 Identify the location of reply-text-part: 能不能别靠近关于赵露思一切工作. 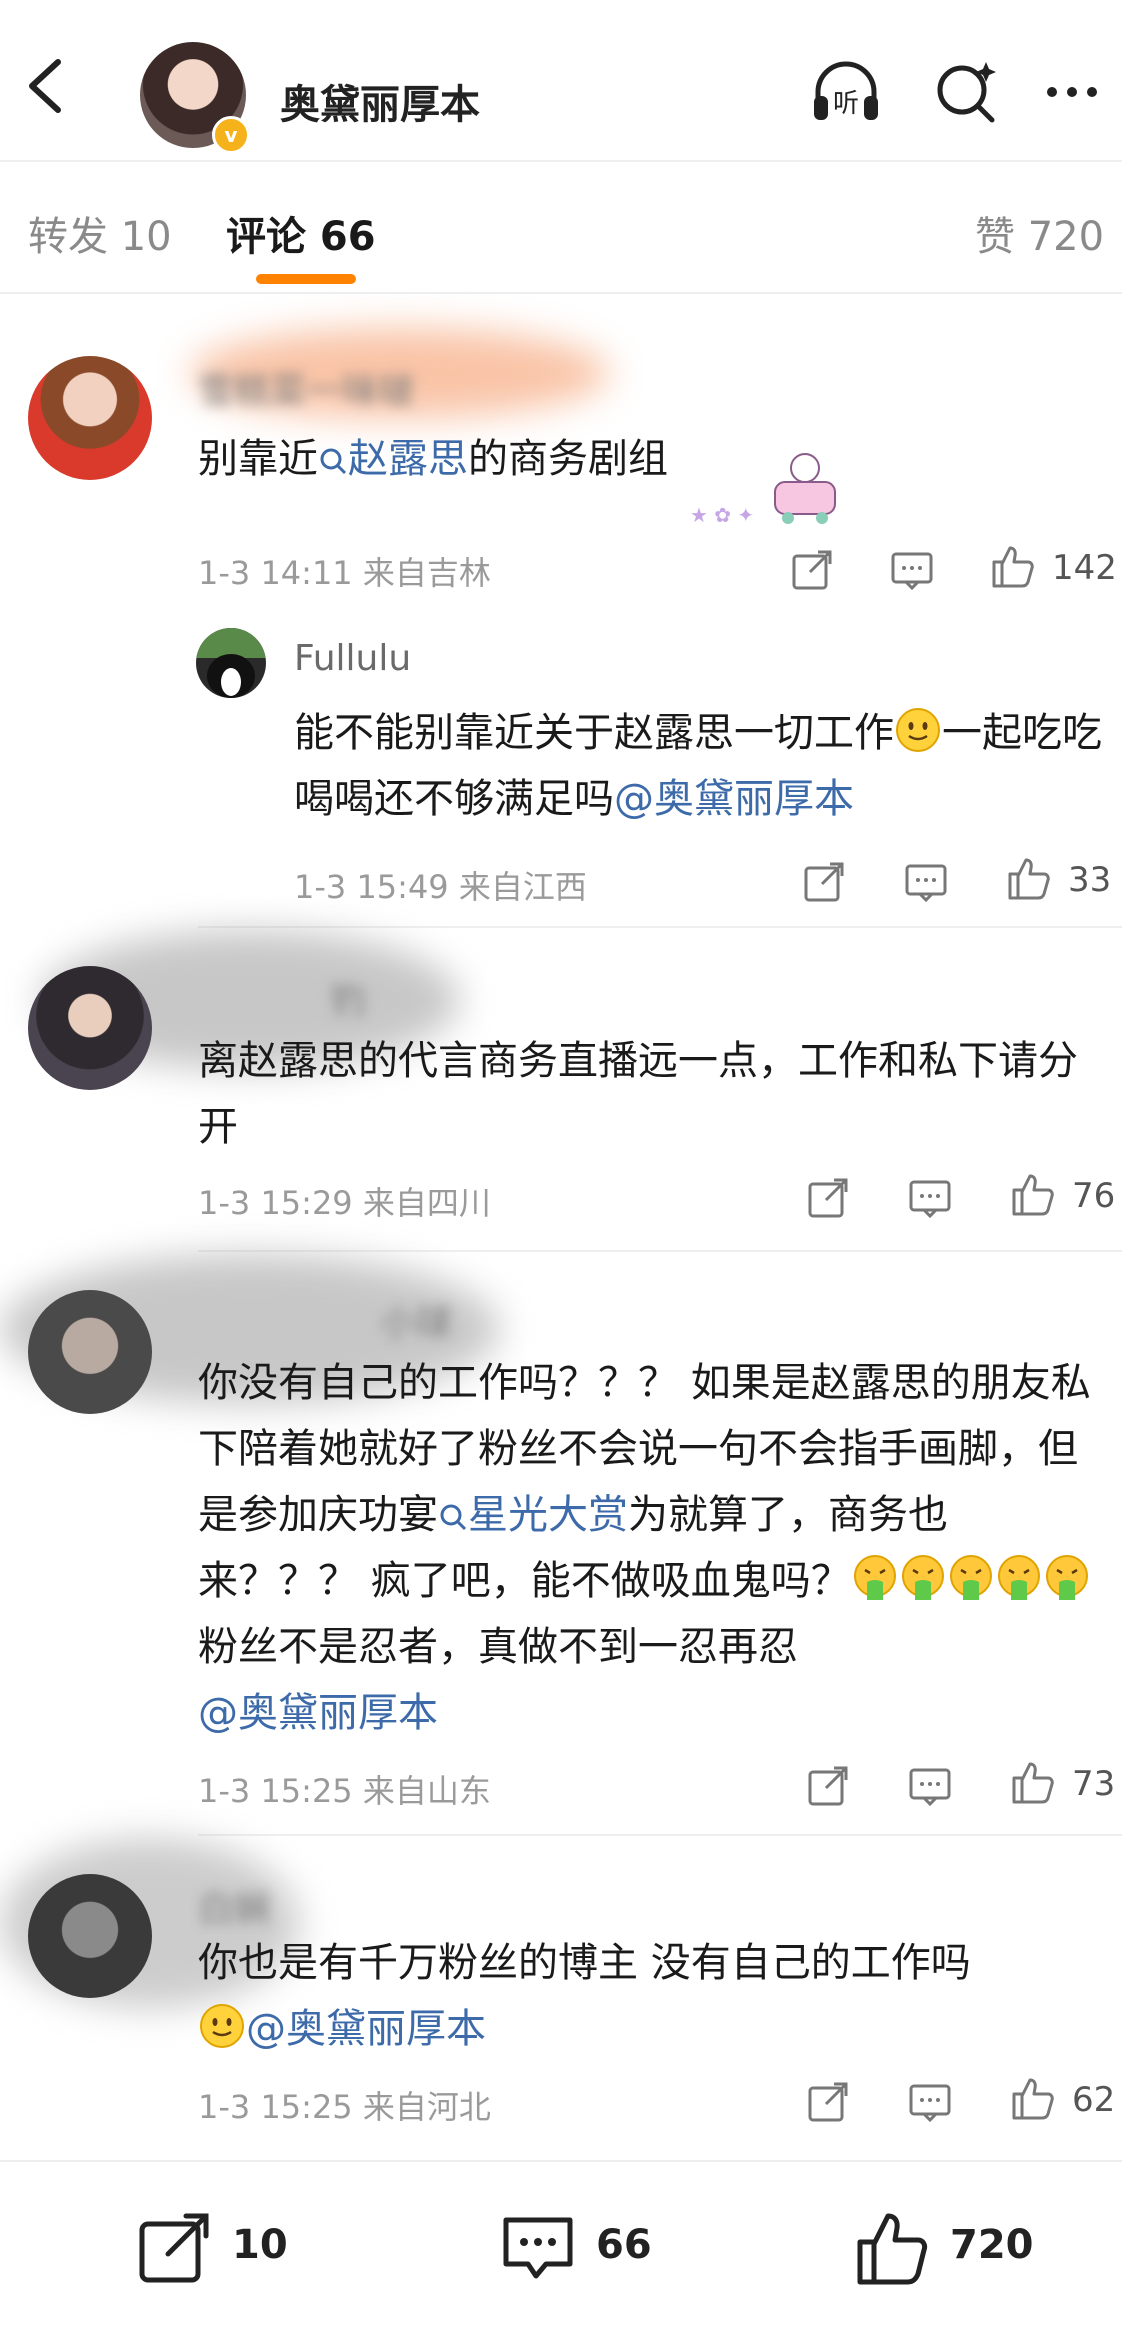
(594, 733).